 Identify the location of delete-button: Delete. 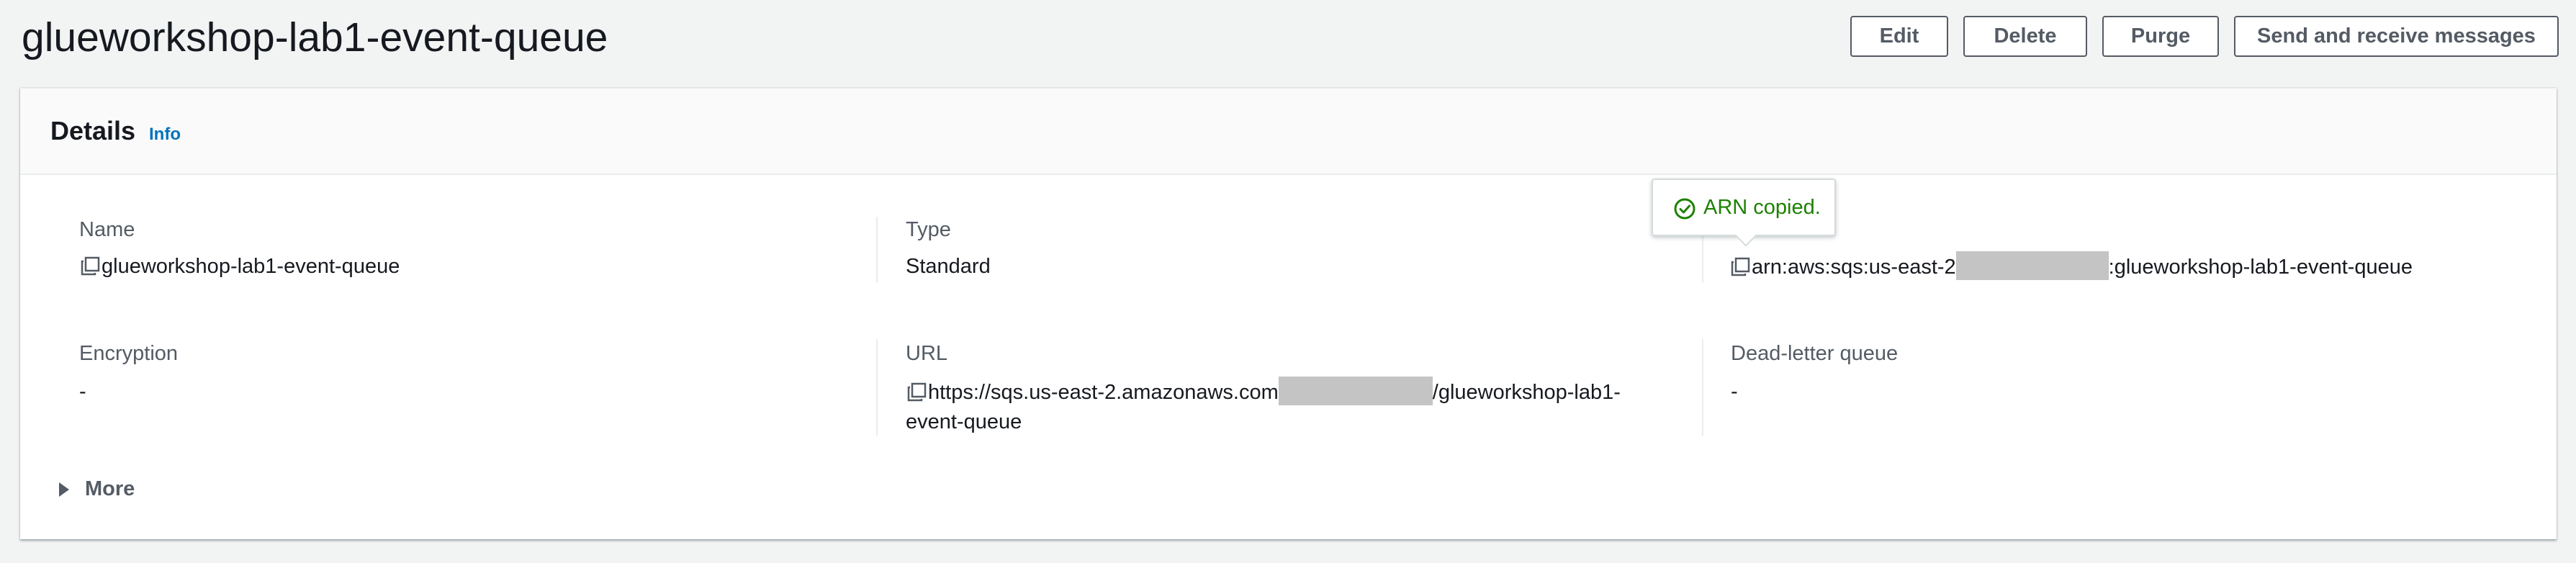
(2025, 36).